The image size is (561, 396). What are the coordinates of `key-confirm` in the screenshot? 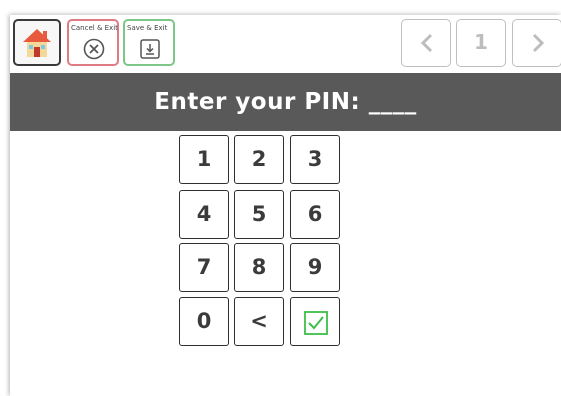 It's located at (315, 321).